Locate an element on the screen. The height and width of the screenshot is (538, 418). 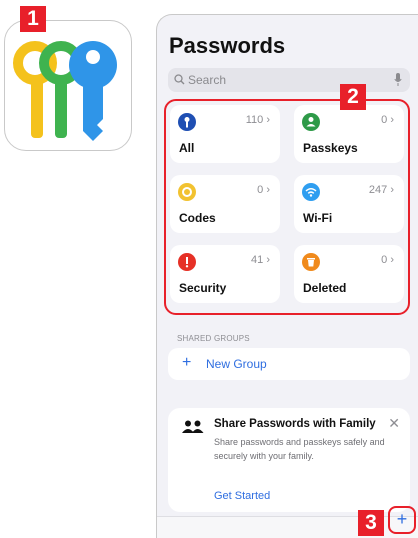
search-placeholder: Search is located at coordinates (207, 80).